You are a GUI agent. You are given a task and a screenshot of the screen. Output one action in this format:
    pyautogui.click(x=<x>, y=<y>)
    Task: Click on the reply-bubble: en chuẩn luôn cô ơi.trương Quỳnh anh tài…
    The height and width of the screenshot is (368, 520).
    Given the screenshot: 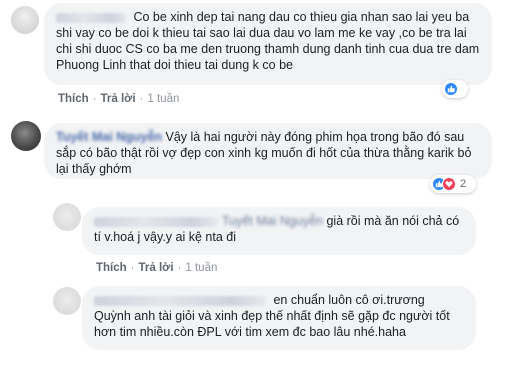 What is the action you would take?
    pyautogui.click(x=279, y=318)
    